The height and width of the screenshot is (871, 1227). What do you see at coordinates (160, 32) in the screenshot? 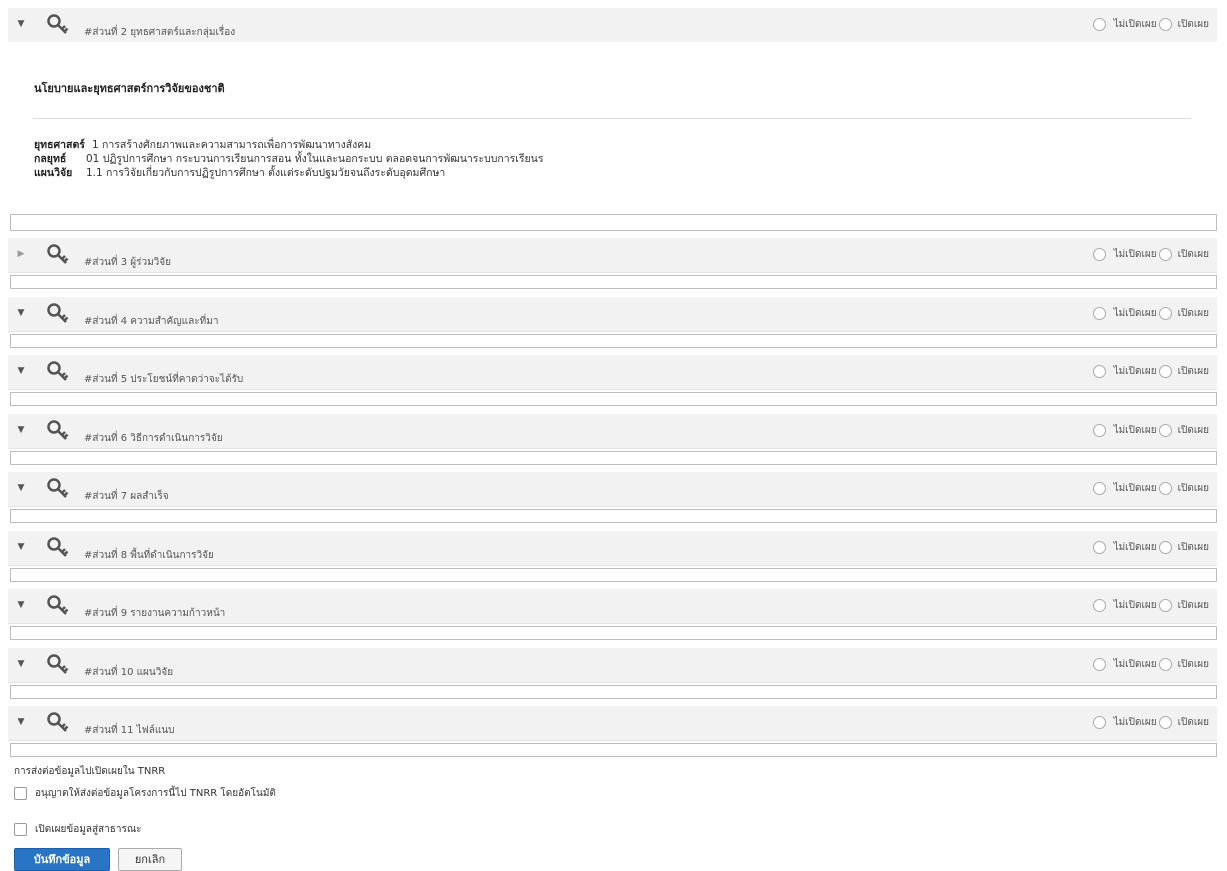
I see `section-title: #ส่วนที่ 2 ยุทธศาสตร์และกลุ่มเรื่อง` at bounding box center [160, 32].